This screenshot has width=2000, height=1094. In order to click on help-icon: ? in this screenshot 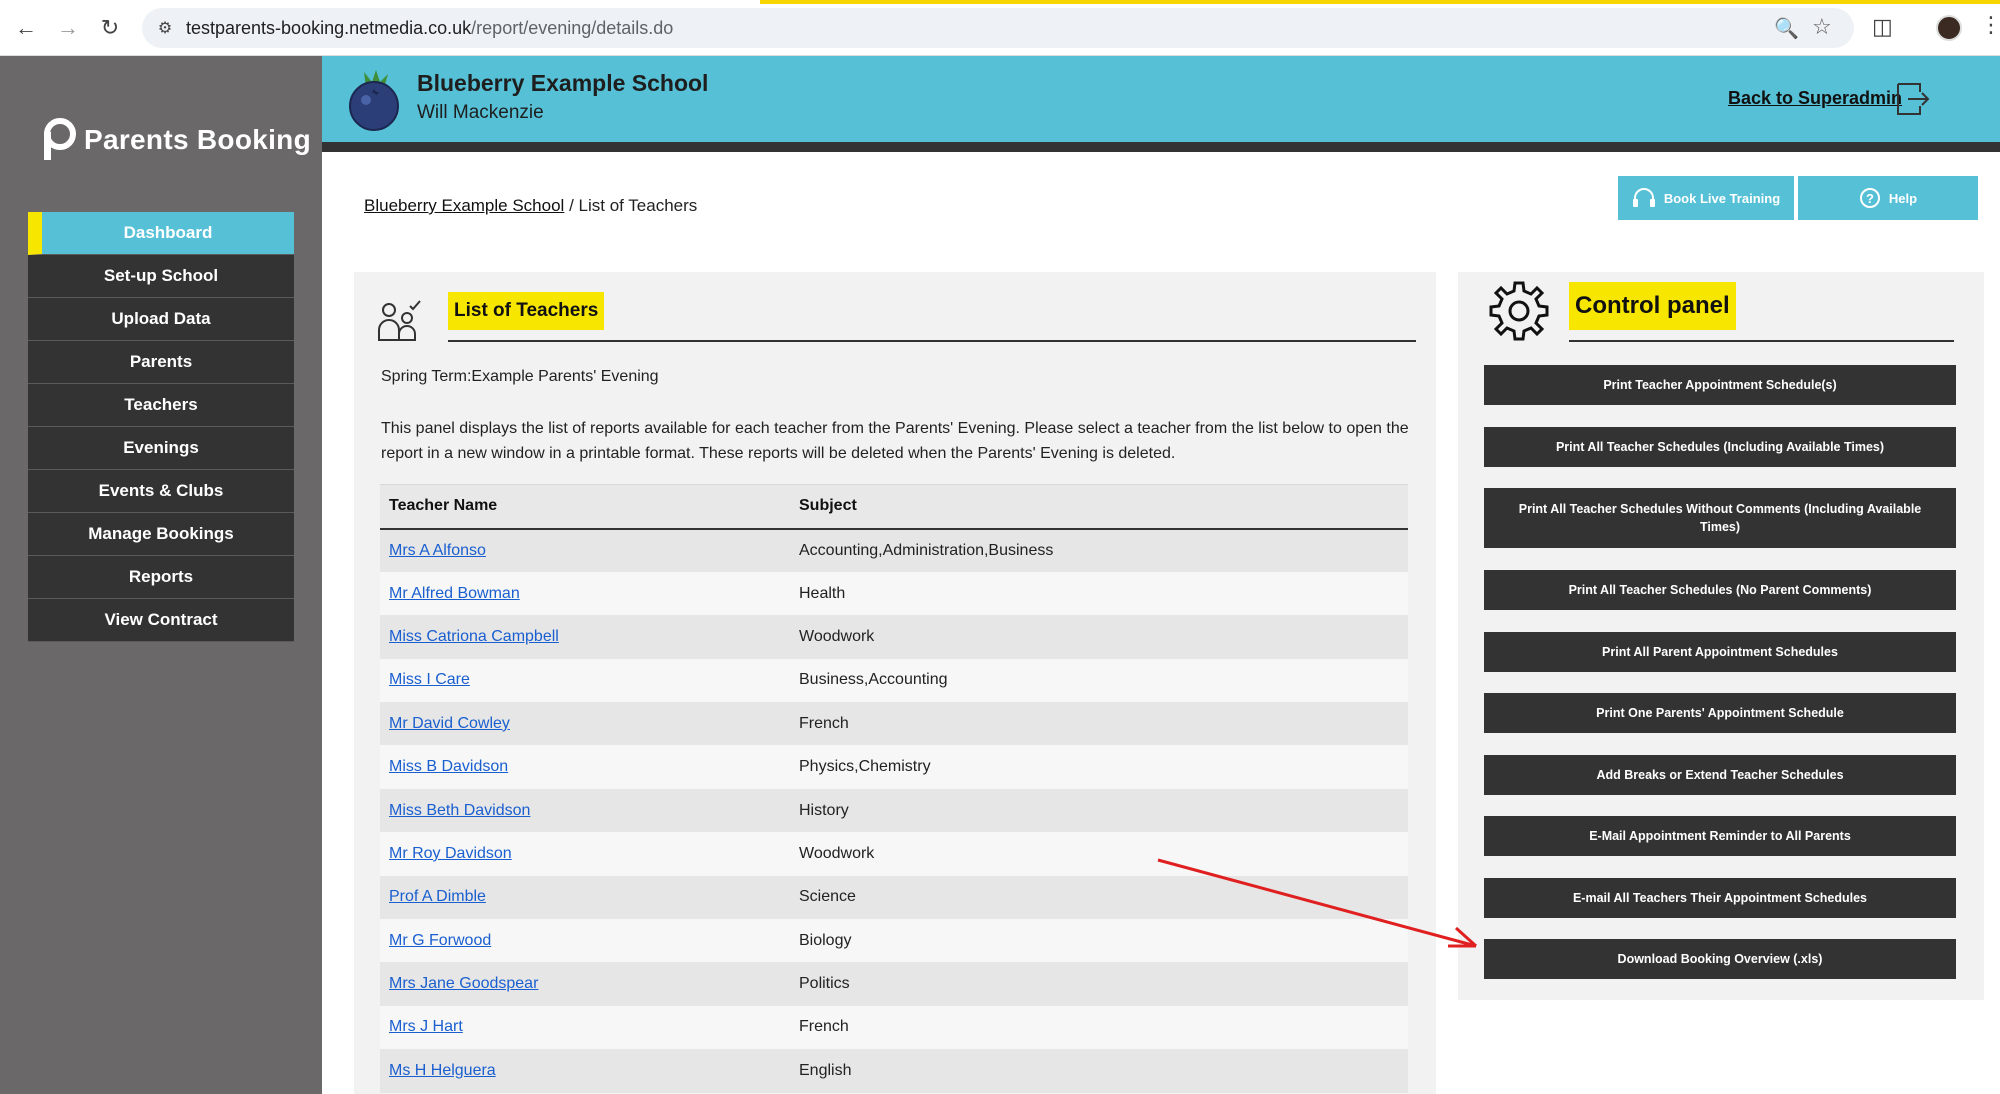, I will do `click(1869, 198)`.